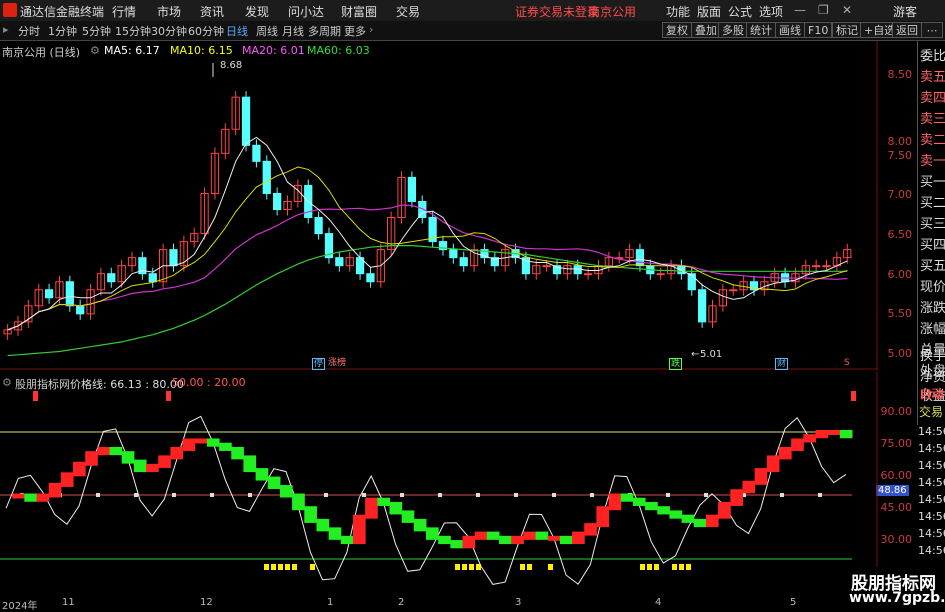 The image size is (945, 612). What do you see at coordinates (932, 375) in the screenshot?
I see `side-label: 净资` at bounding box center [932, 375].